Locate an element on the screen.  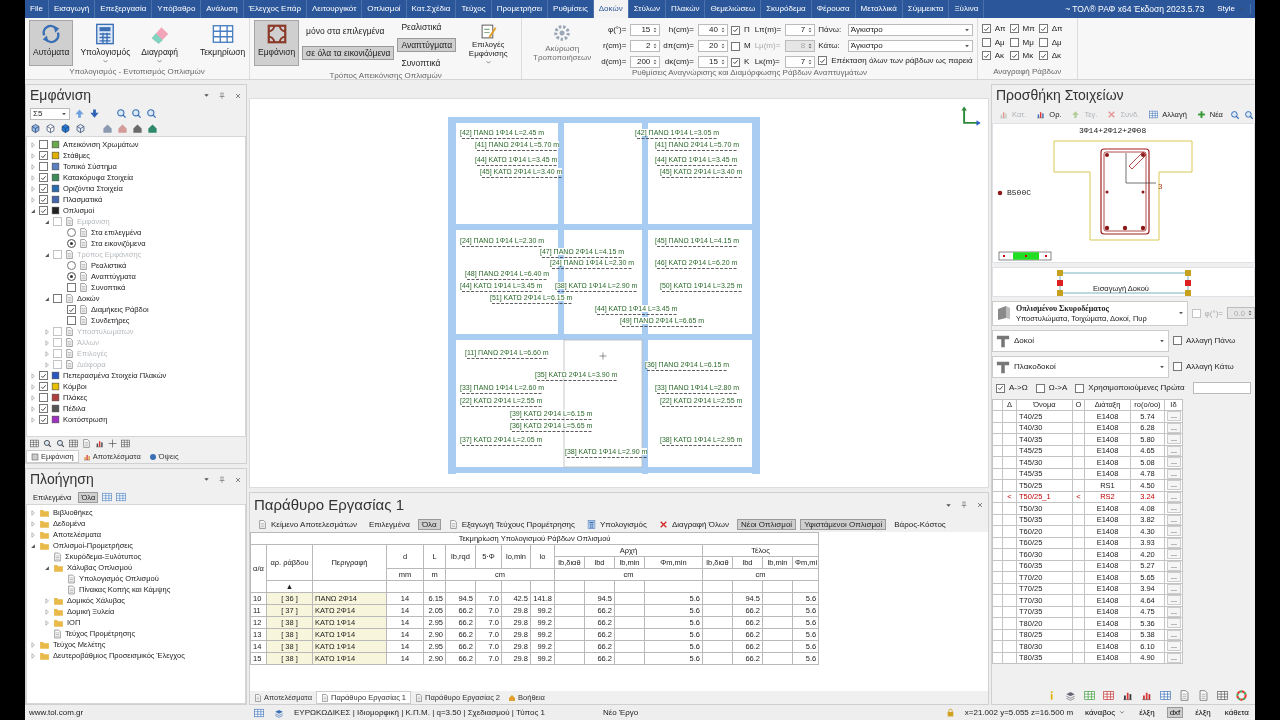
arrow-down-icon is located at coordinates (94, 113).